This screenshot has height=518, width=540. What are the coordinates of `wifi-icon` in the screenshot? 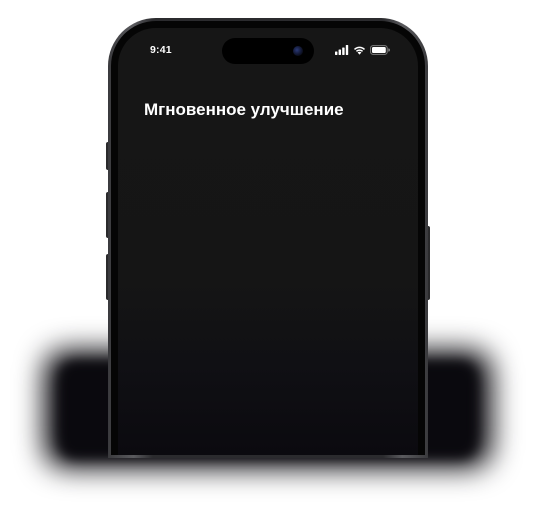 It's located at (359, 50).